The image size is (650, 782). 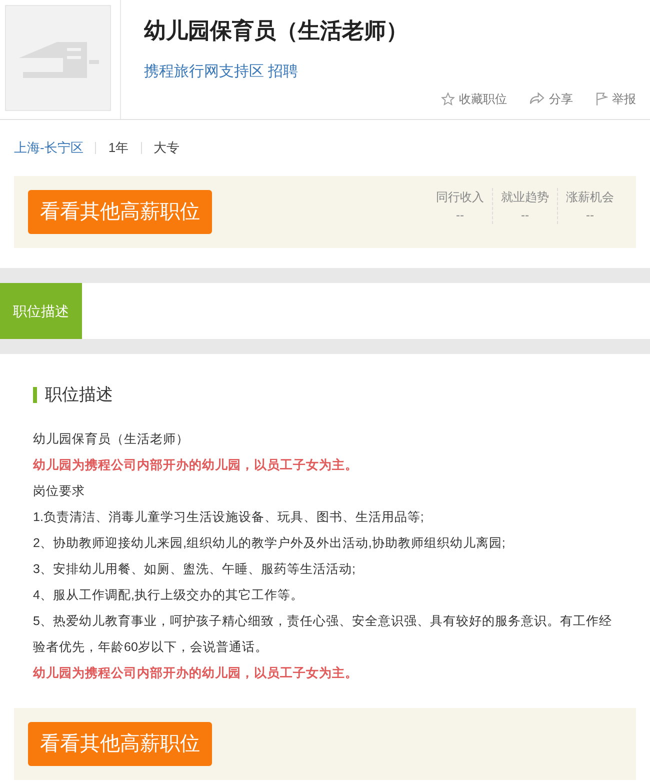 I want to click on description-text: 1.负责清洁、消毒儿童学习生活设施设备、玩具、图书、生活用品等;, so click(x=229, y=517).